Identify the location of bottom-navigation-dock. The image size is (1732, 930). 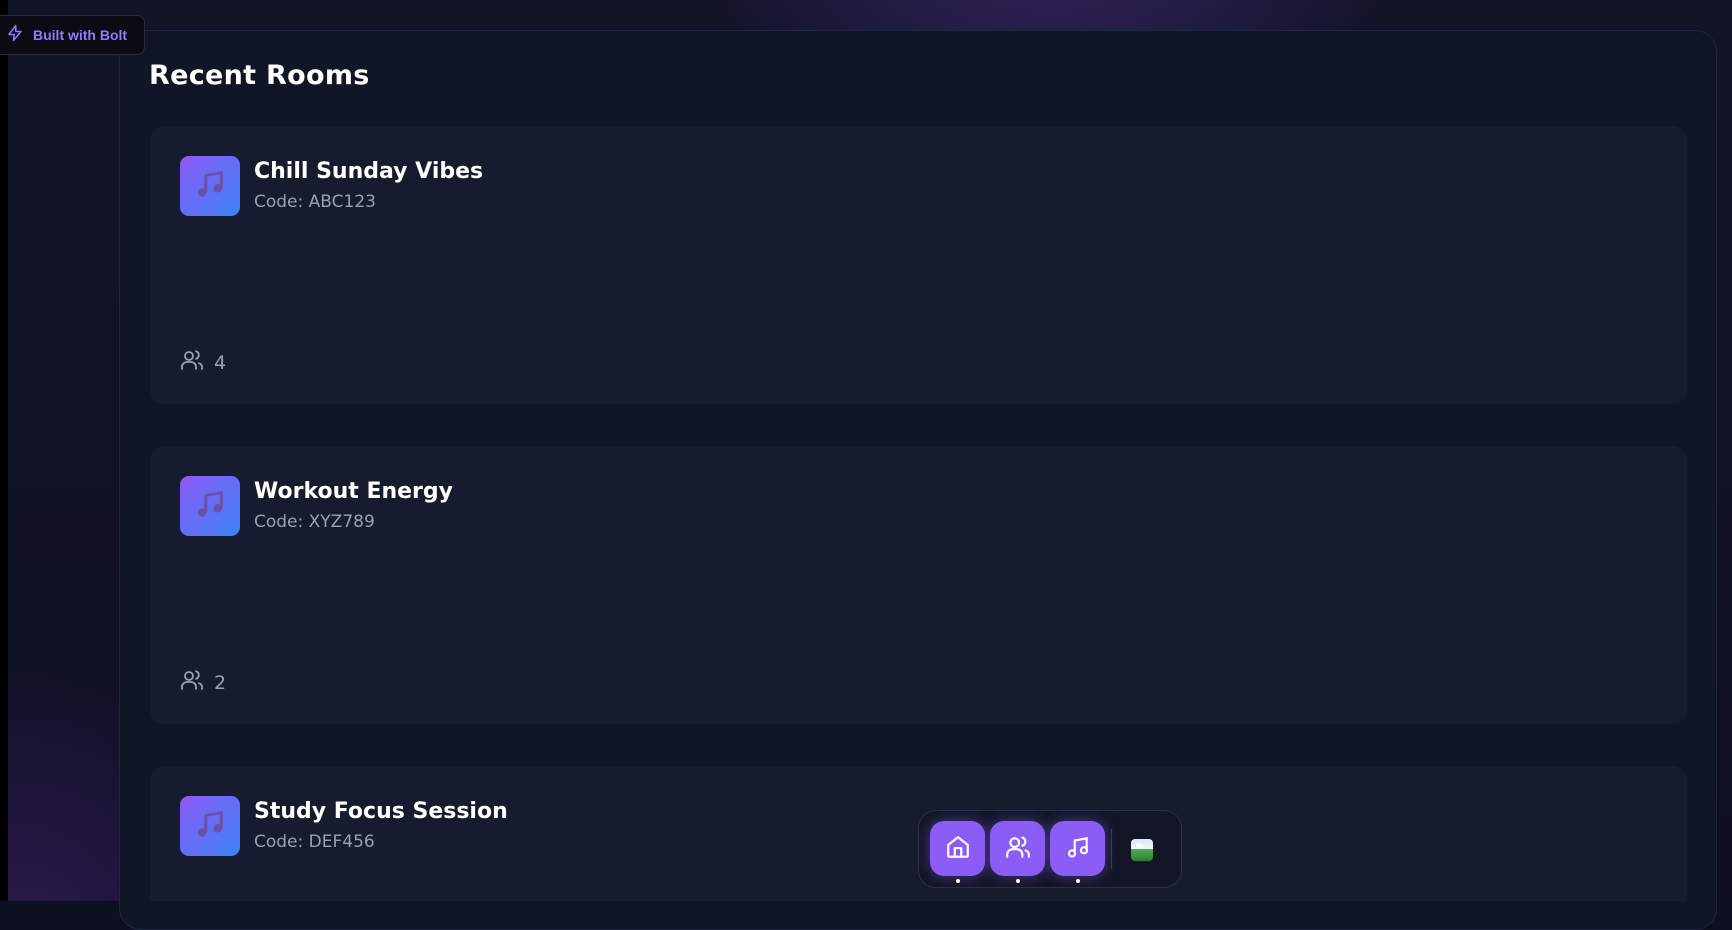
(1050, 849).